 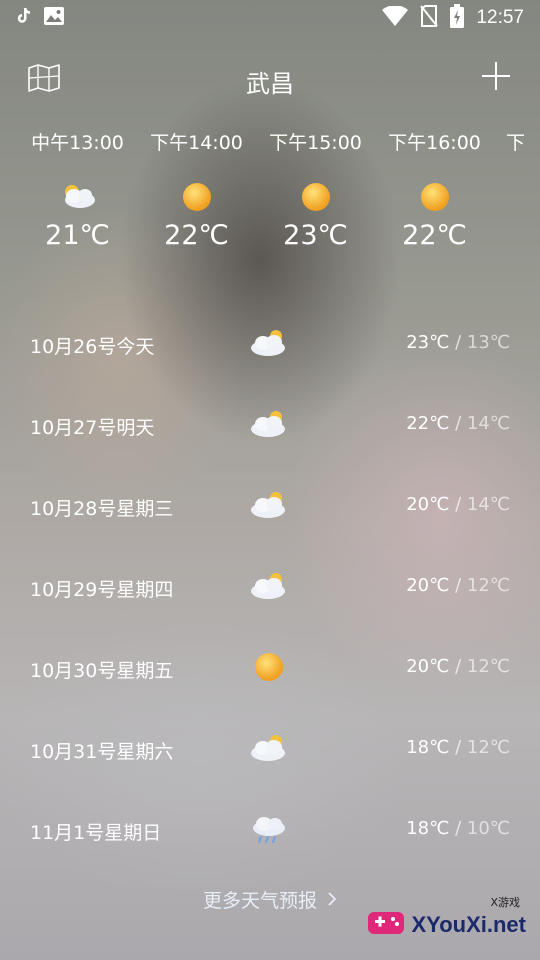 I want to click on day-temp: 20℃ / 14℃, so click(x=458, y=504).